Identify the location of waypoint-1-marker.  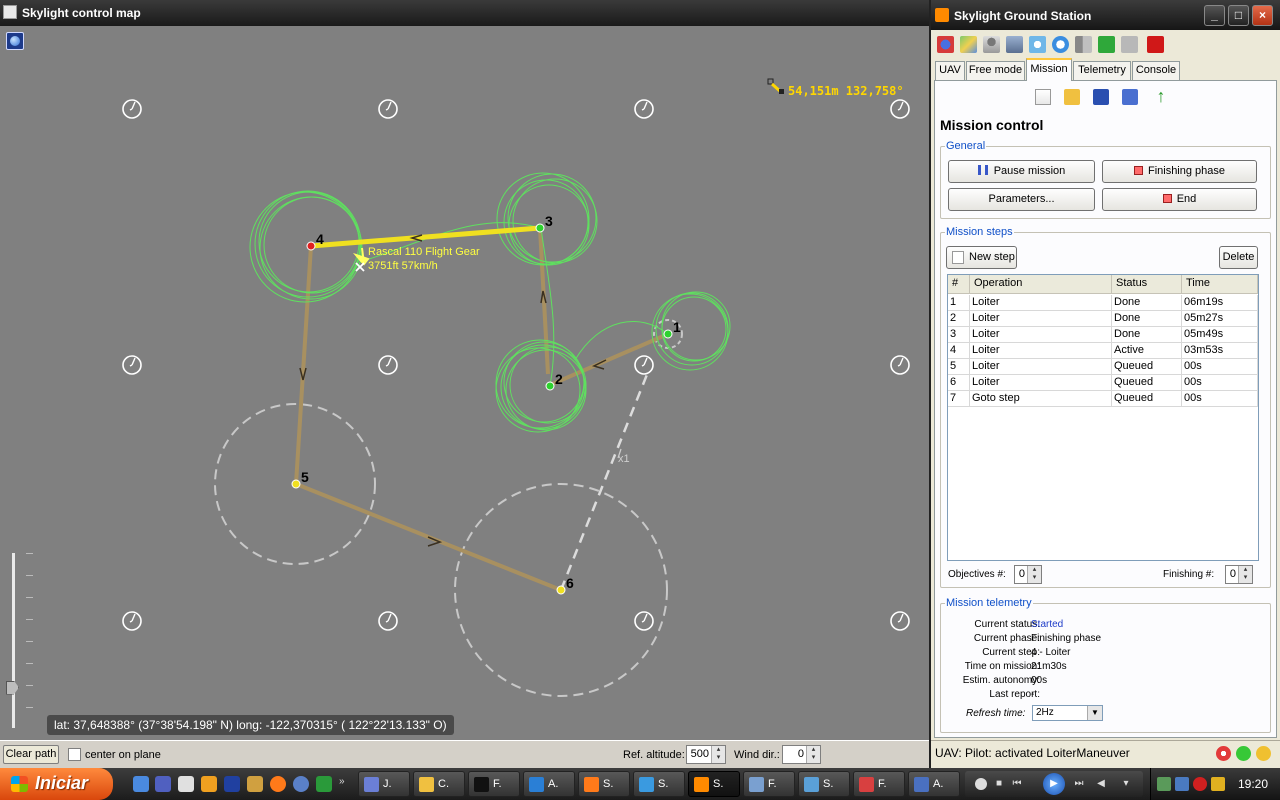
(668, 334).